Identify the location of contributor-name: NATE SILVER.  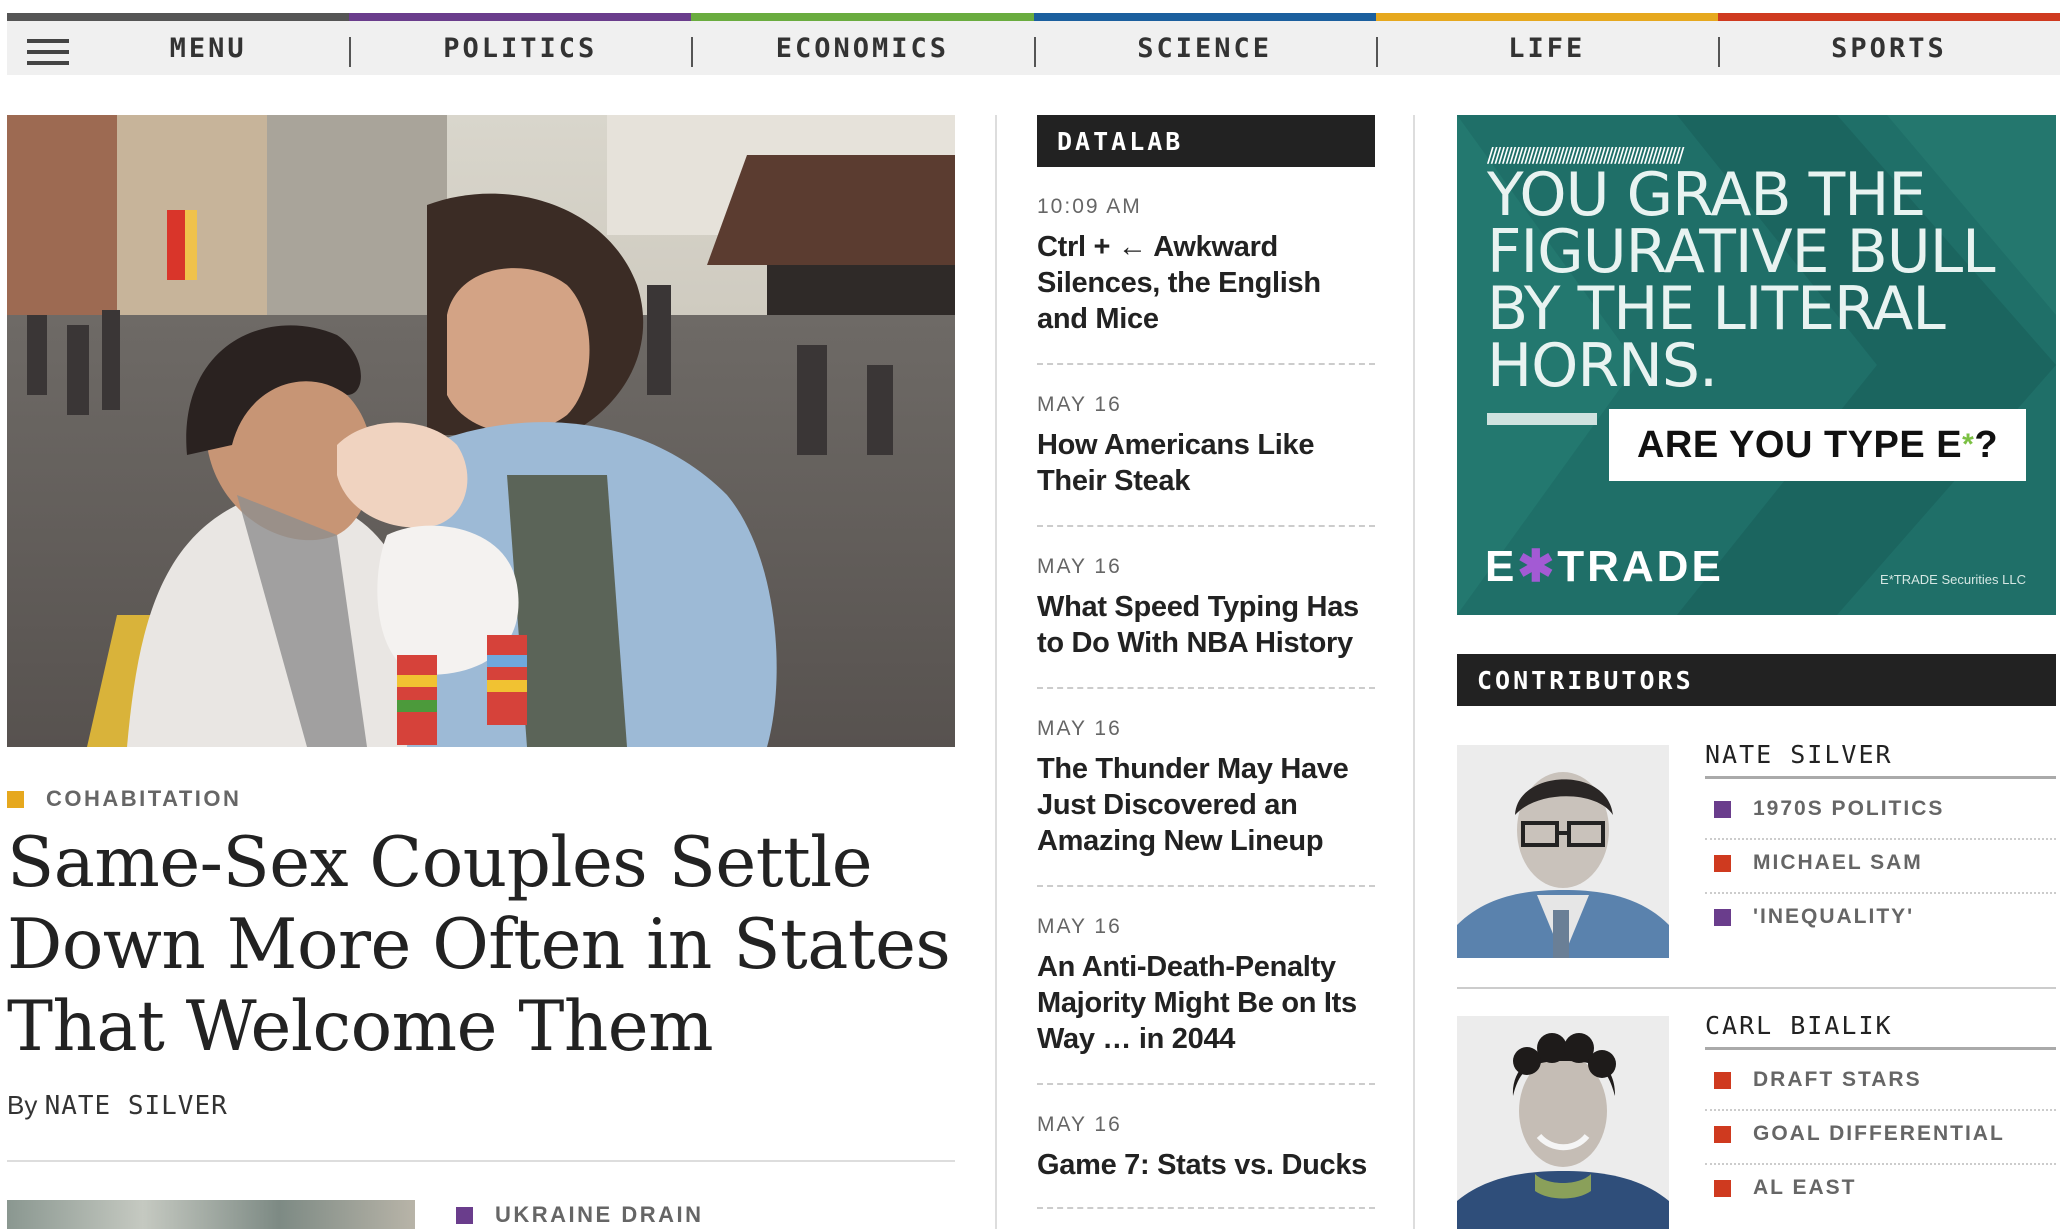
(1799, 754).